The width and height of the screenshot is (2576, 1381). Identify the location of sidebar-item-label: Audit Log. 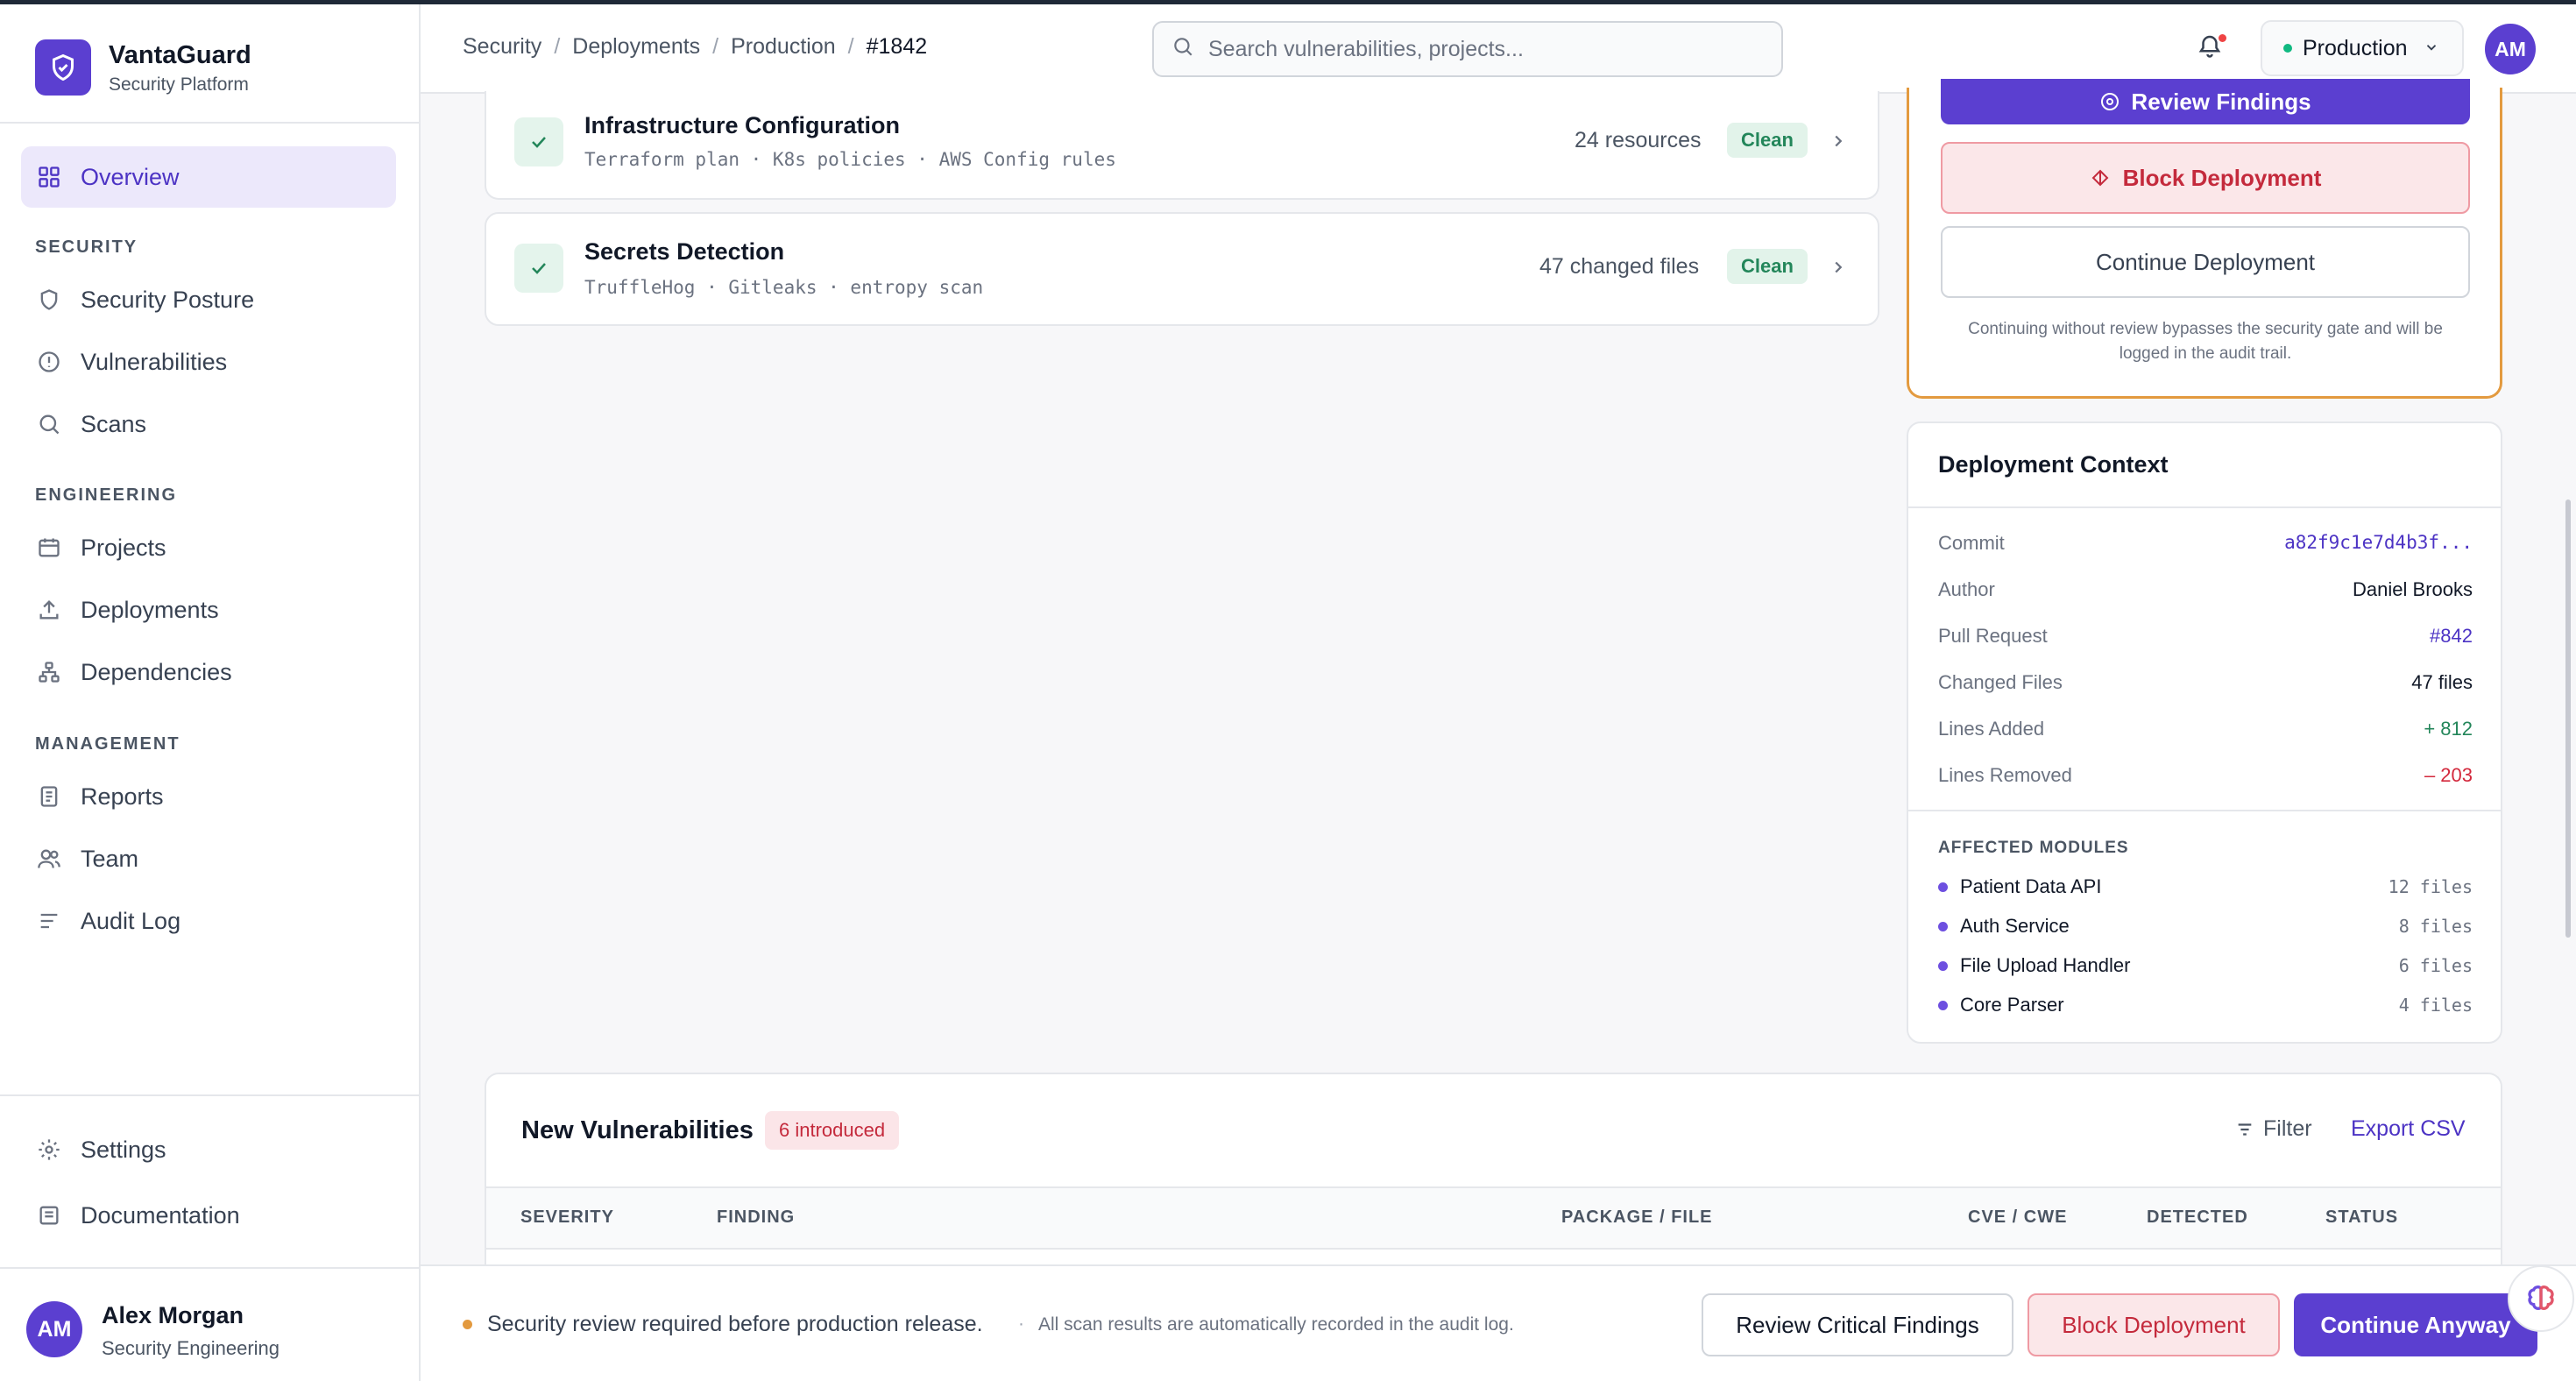
(131, 921).